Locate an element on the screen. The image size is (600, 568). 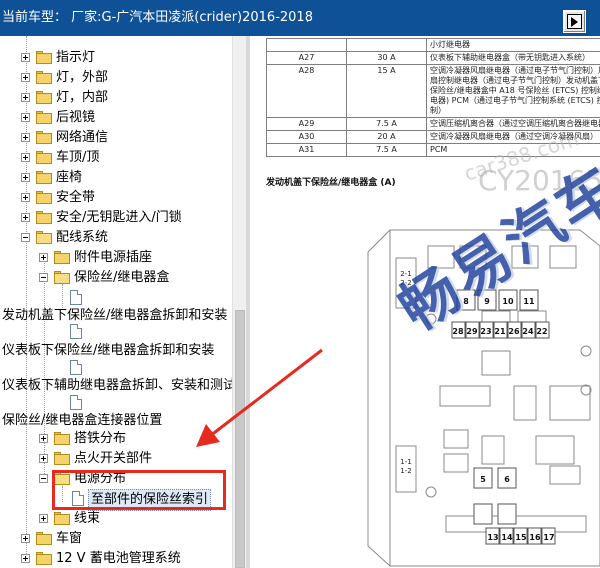
fuse-number-cell is located at coordinates (306, 45).